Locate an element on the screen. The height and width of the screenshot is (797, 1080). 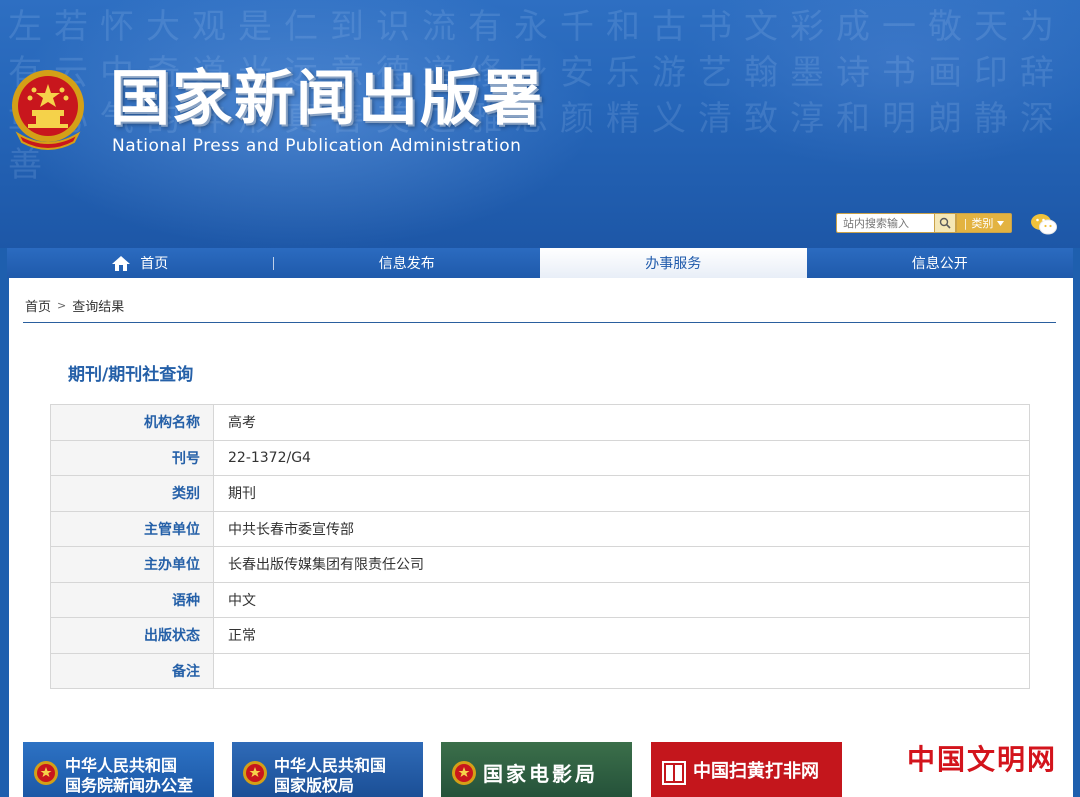
breadcrumb: 首页 > 查询结果 is located at coordinates (74, 305).